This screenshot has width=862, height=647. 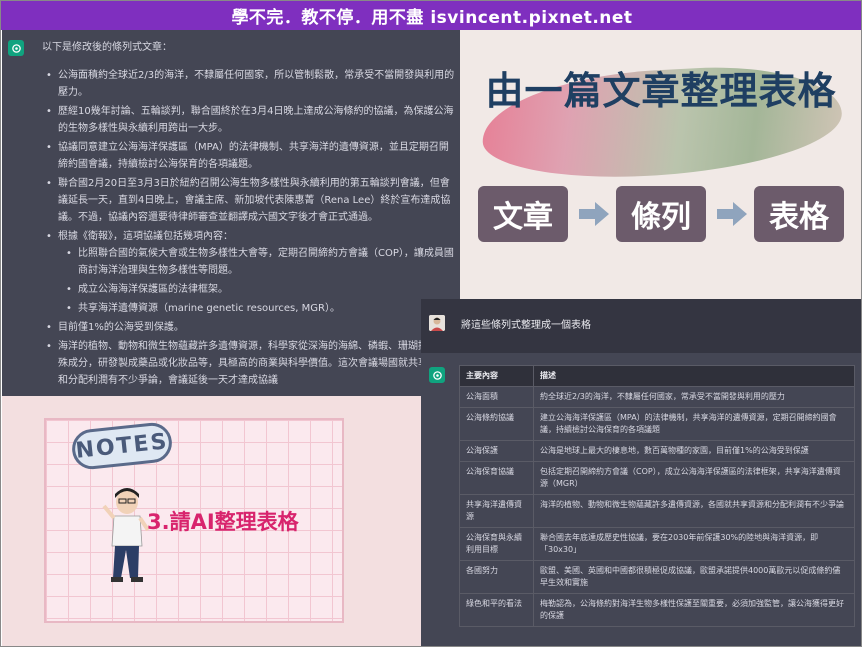 I want to click on user-avatar, so click(x=437, y=323).